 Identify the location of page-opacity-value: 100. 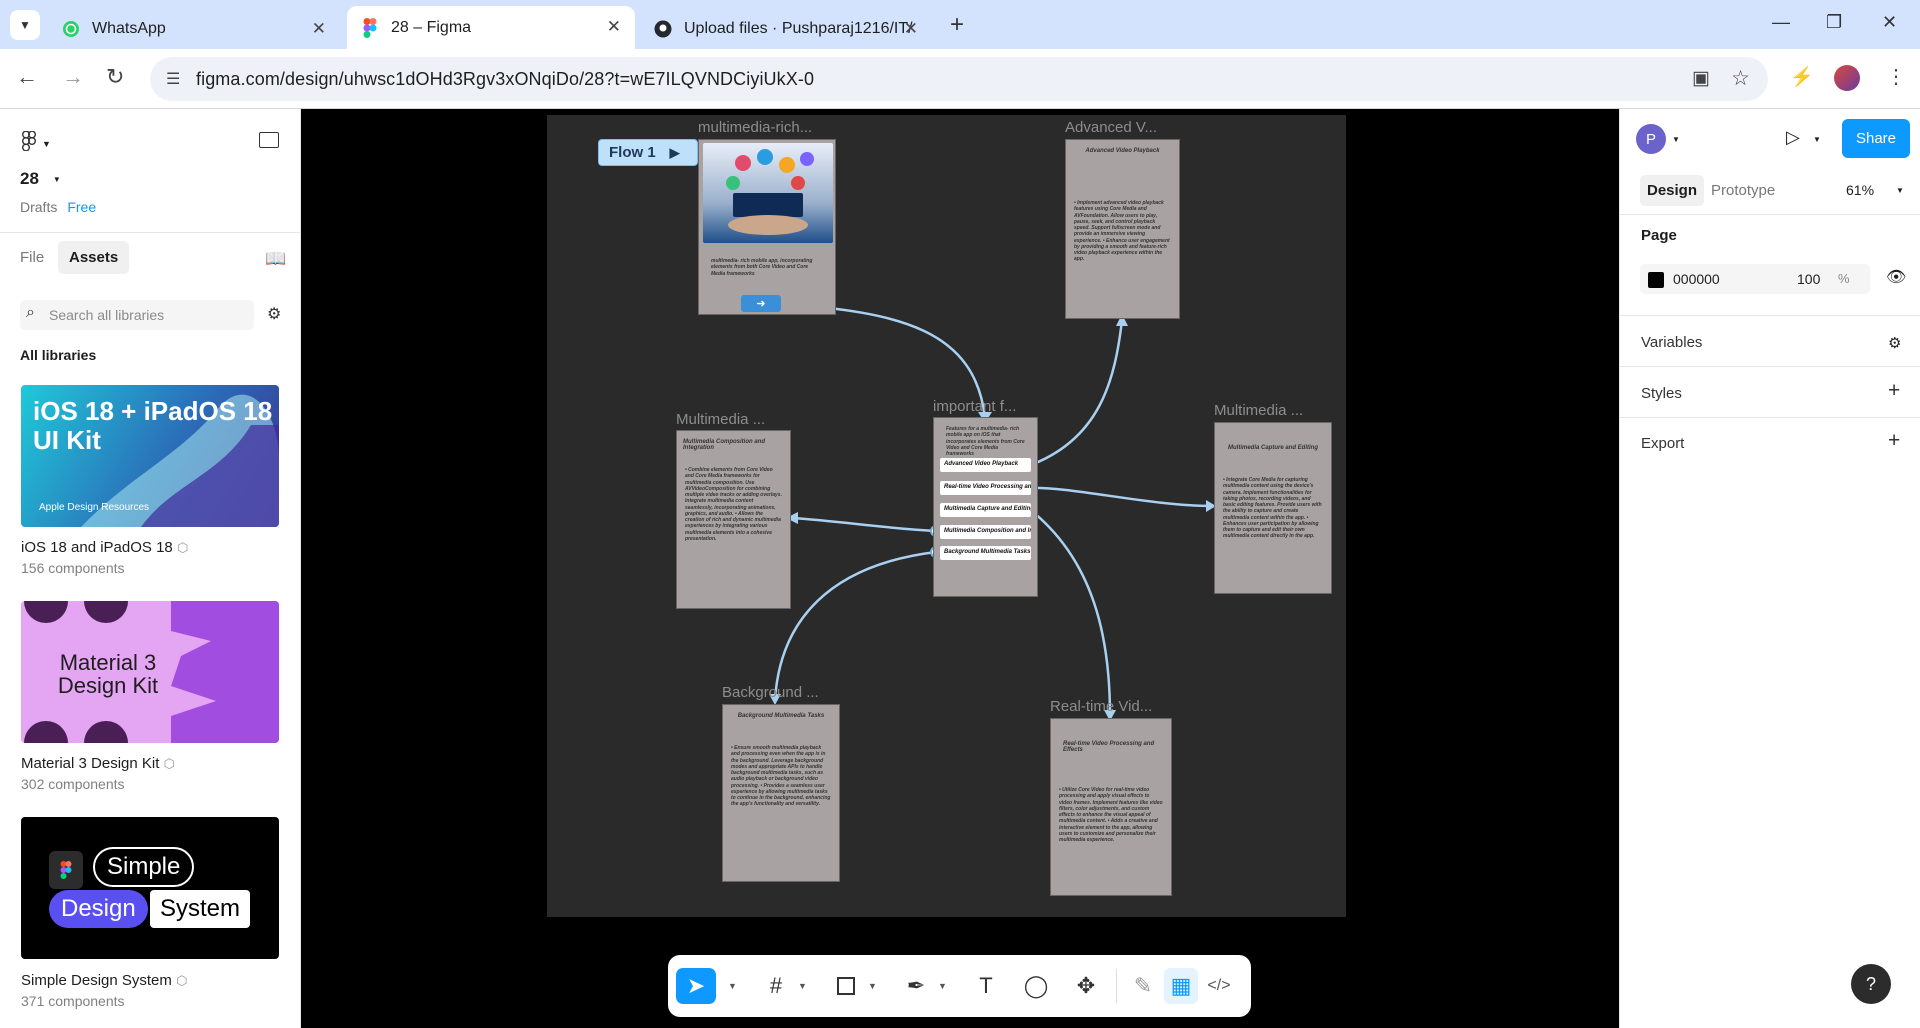
(1808, 279).